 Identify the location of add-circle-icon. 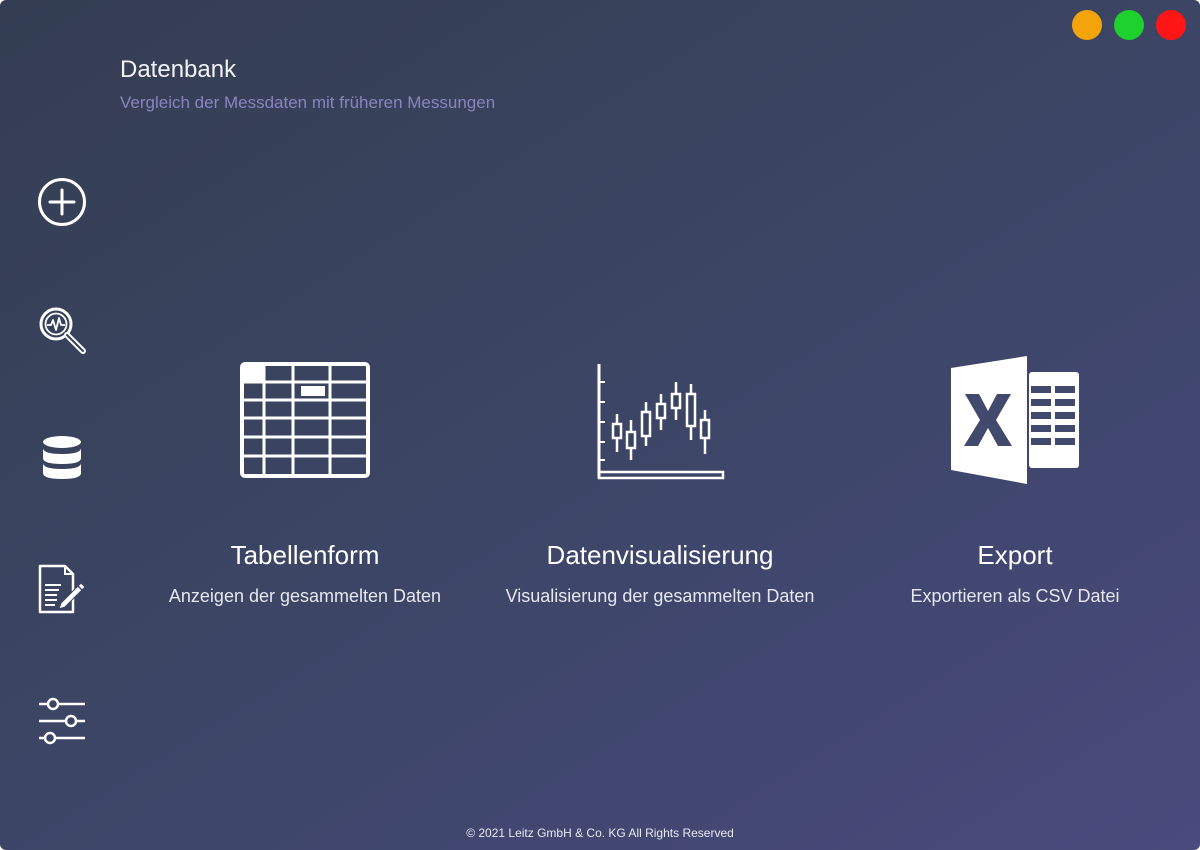
(62, 202).